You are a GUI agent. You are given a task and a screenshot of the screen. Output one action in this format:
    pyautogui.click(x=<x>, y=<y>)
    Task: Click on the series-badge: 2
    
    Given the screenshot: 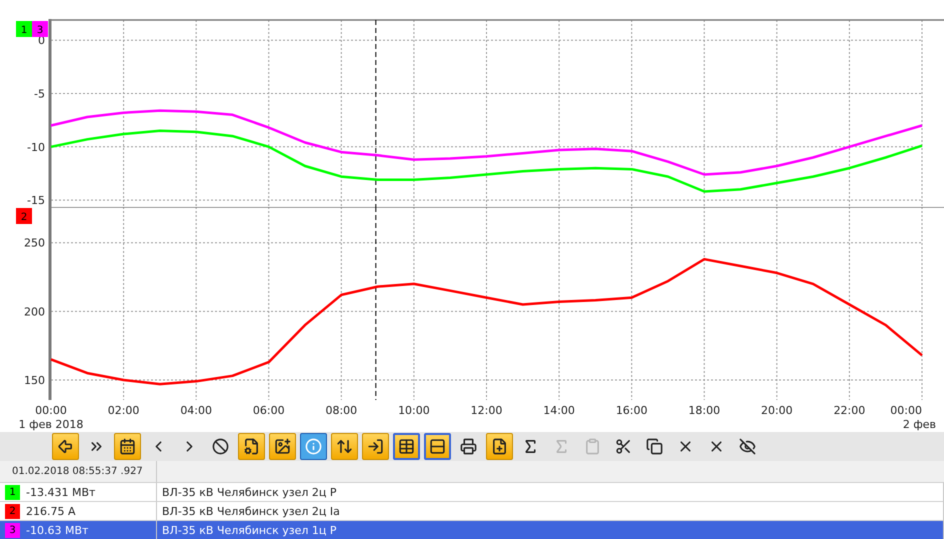 What is the action you would take?
    pyautogui.click(x=24, y=216)
    